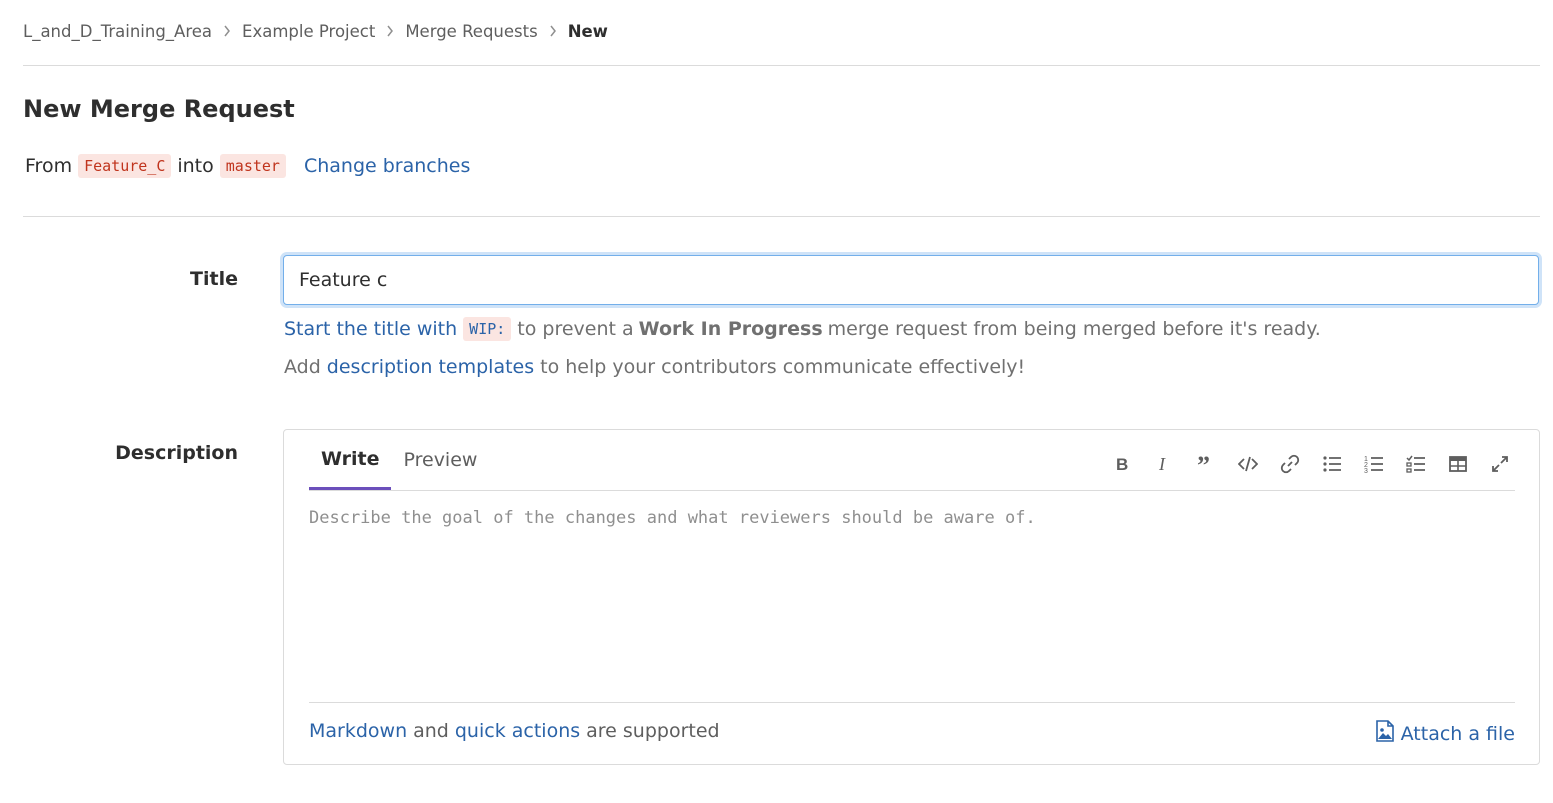  Describe the element at coordinates (370, 329) in the screenshot. I see `wip-link: Start the title with` at that location.